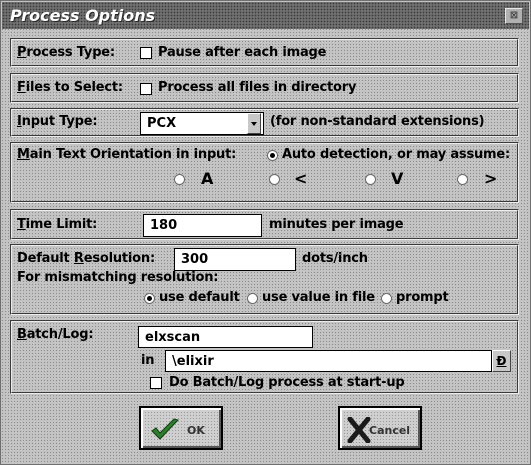 This screenshot has width=531, height=465. Describe the element at coordinates (396, 154) in the screenshot. I see `auto-detection-label: Auto detection, or may assume:` at that location.